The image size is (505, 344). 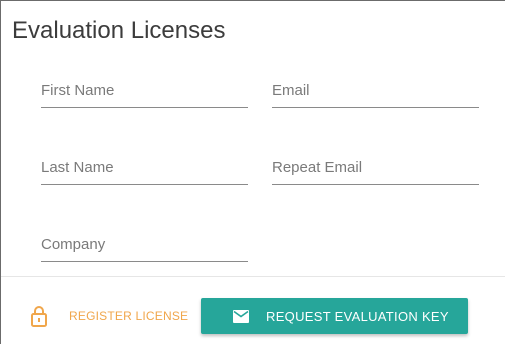 I want to click on request-evaluation-key-button: REQUEST EVALUATION KEY, so click(x=334, y=316).